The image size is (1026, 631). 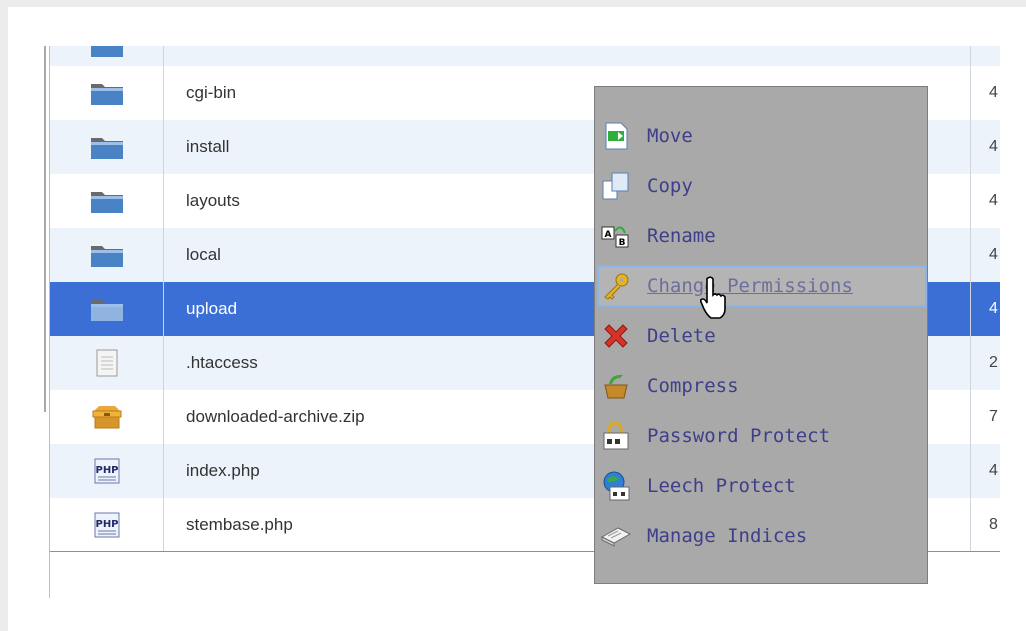 What do you see at coordinates (762, 186) in the screenshot?
I see `menu-item-copy: Copy` at bounding box center [762, 186].